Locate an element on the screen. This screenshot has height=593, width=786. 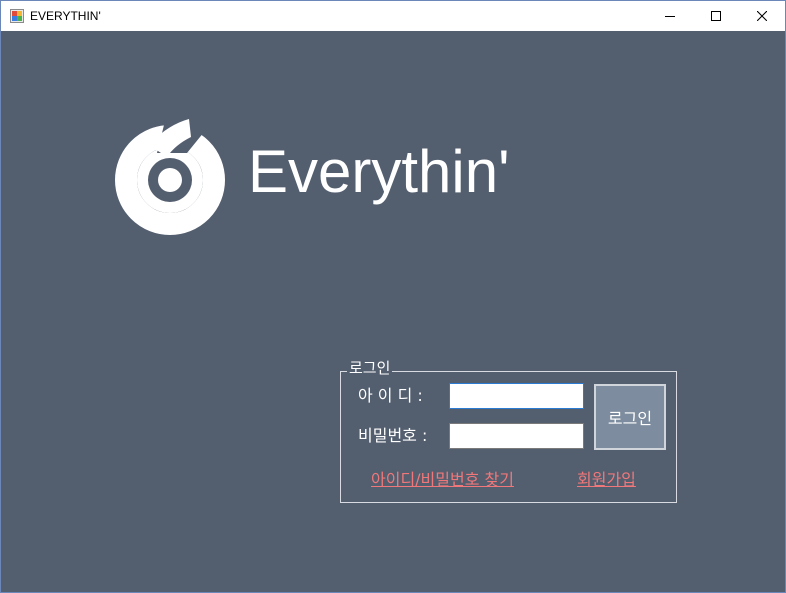
password-input is located at coordinates (516, 436).